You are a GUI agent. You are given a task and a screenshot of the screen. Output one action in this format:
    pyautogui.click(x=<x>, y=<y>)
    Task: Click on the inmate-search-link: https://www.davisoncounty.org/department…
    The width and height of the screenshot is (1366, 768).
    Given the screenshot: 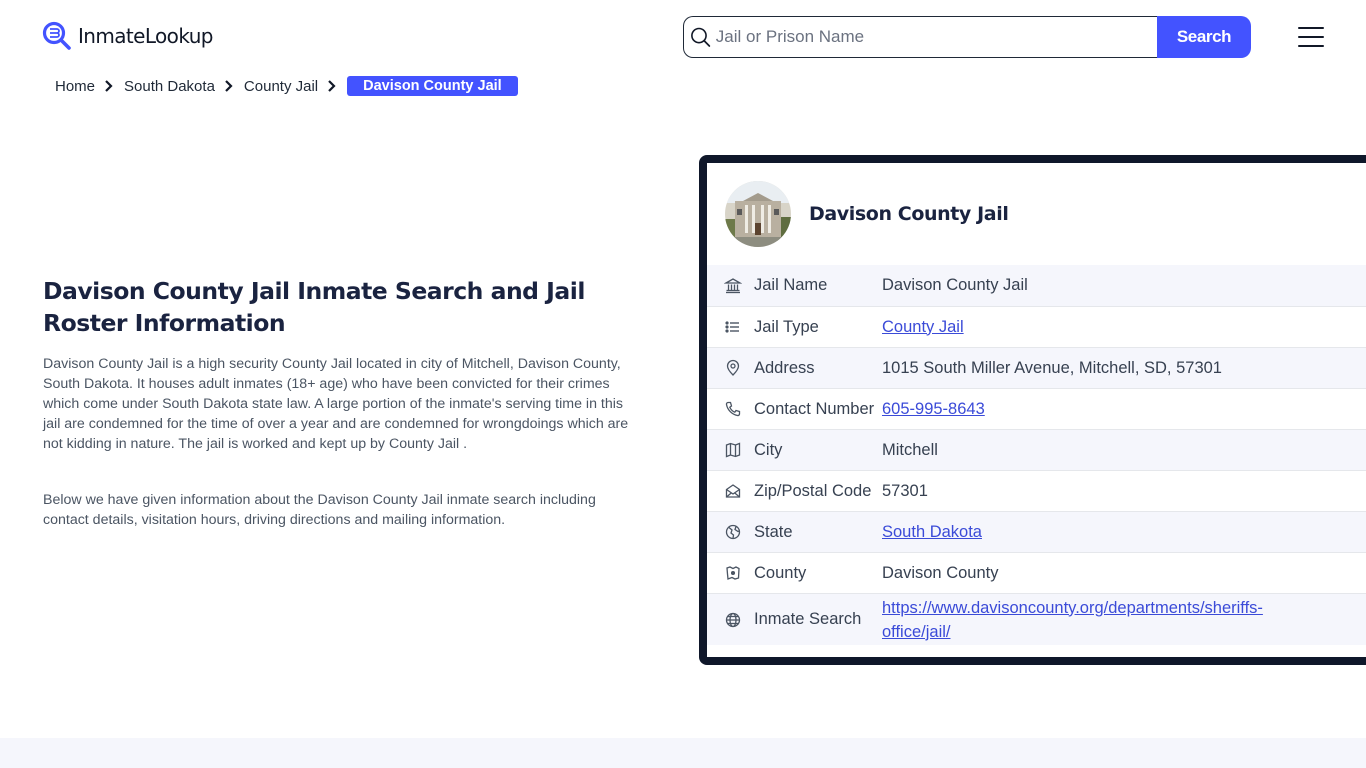 What is the action you would take?
    pyautogui.click(x=1072, y=620)
    